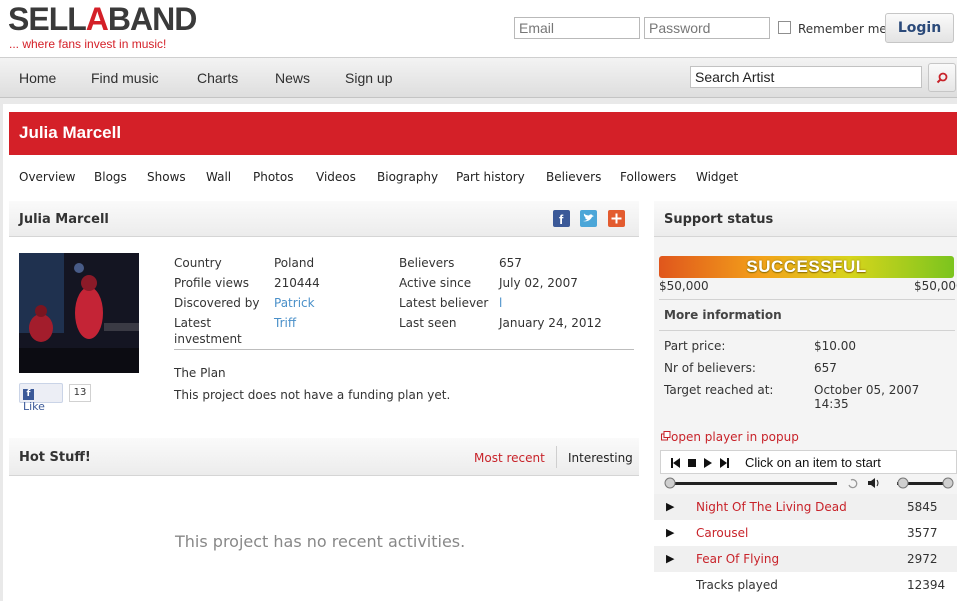 This screenshot has width=957, height=601. Describe the element at coordinates (723, 315) in the screenshot. I see `more-information-title: More information` at that location.